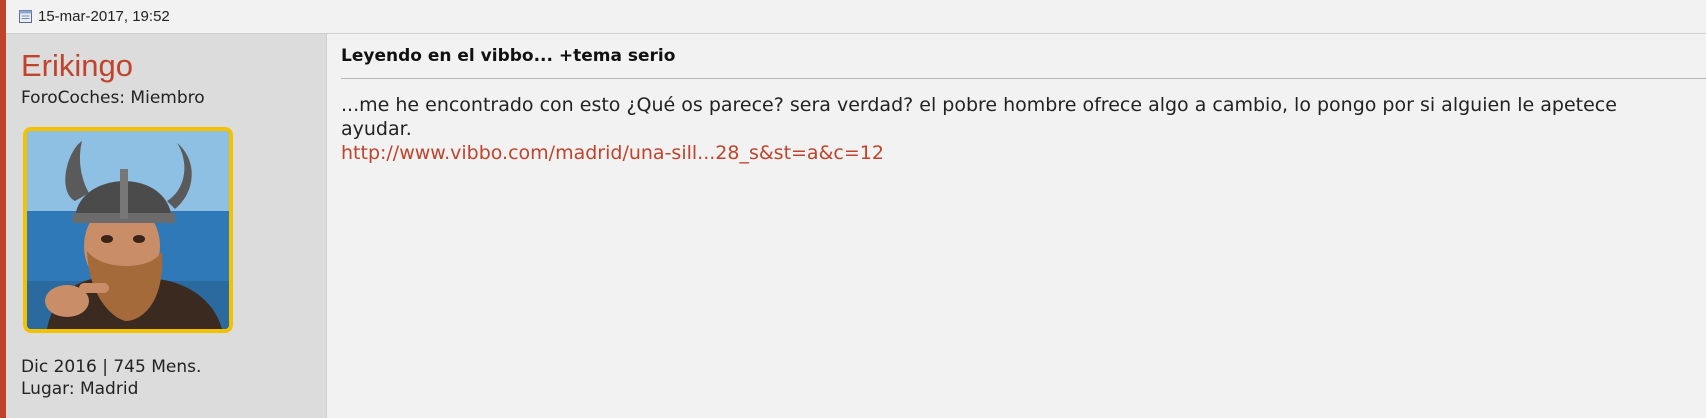 This screenshot has height=418, width=1706. What do you see at coordinates (77, 66) in the screenshot?
I see `username-link: Erikingo` at bounding box center [77, 66].